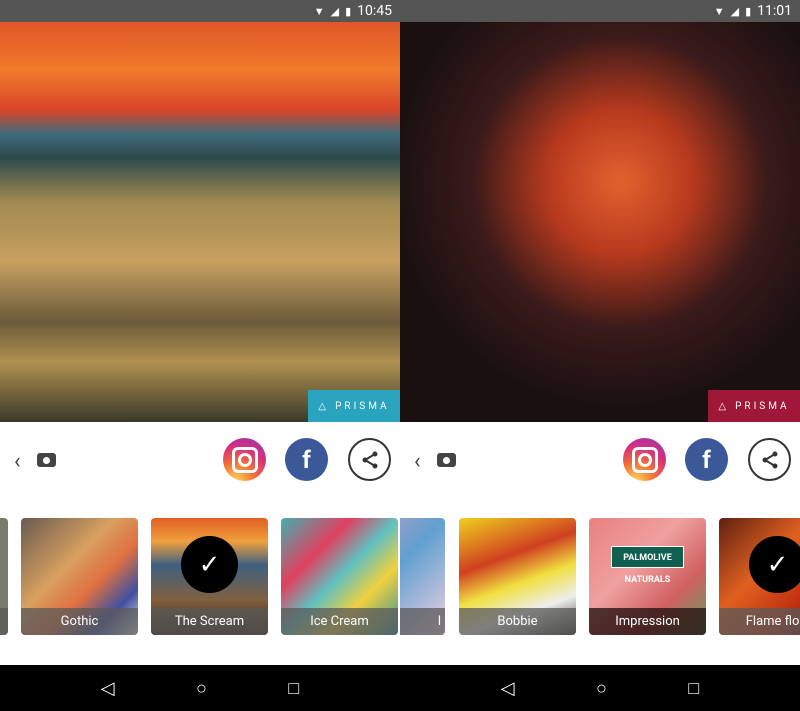 Image resolution: width=800 pixels, height=711 pixels. Describe the element at coordinates (600, 11) in the screenshot. I see `status-bar: ▼ ◢ ▮ 11:01` at that location.